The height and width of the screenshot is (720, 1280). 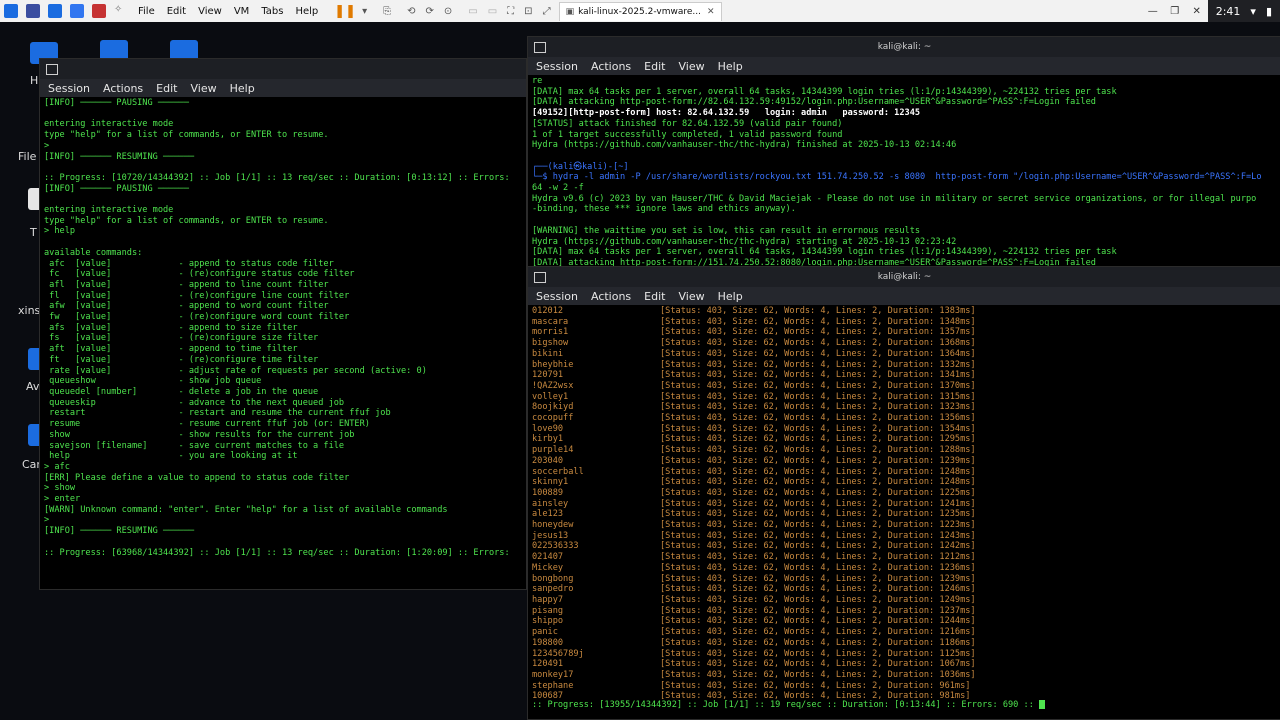 What do you see at coordinates (1153, 11) in the screenshot?
I see `minimize-icon: —` at bounding box center [1153, 11].